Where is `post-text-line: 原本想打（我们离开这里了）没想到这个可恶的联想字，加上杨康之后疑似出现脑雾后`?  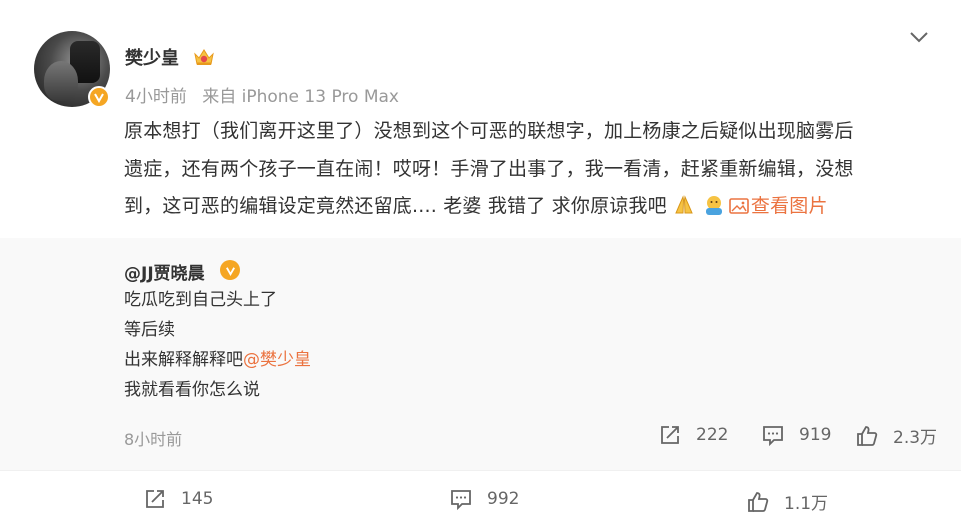 post-text-line: 原本想打（我们离开这里了）没想到这个可恶的联想字，加上杨康之后疑似出现脑雾后 is located at coordinates (489, 131).